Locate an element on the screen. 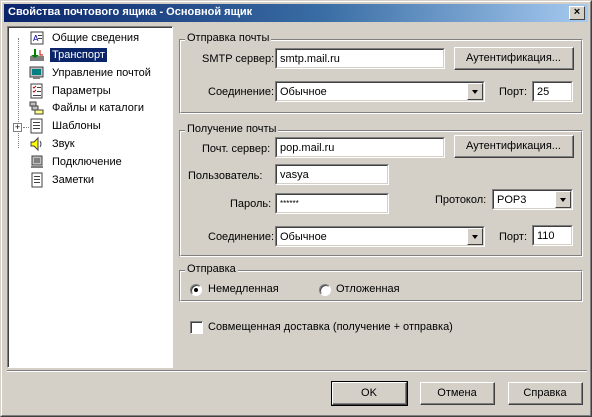 The width and height of the screenshot is (592, 417). deferred-radio is located at coordinates (325, 290).